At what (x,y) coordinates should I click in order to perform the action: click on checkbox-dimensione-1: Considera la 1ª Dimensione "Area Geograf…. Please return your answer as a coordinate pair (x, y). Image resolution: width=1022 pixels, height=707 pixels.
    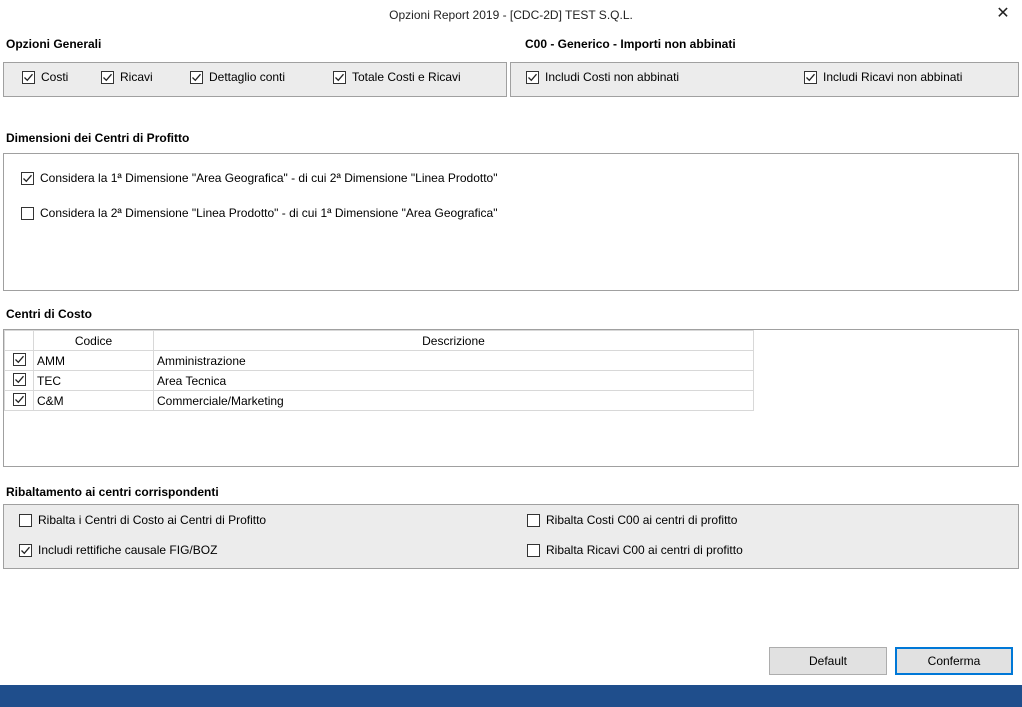
    Looking at the image, I should click on (259, 178).